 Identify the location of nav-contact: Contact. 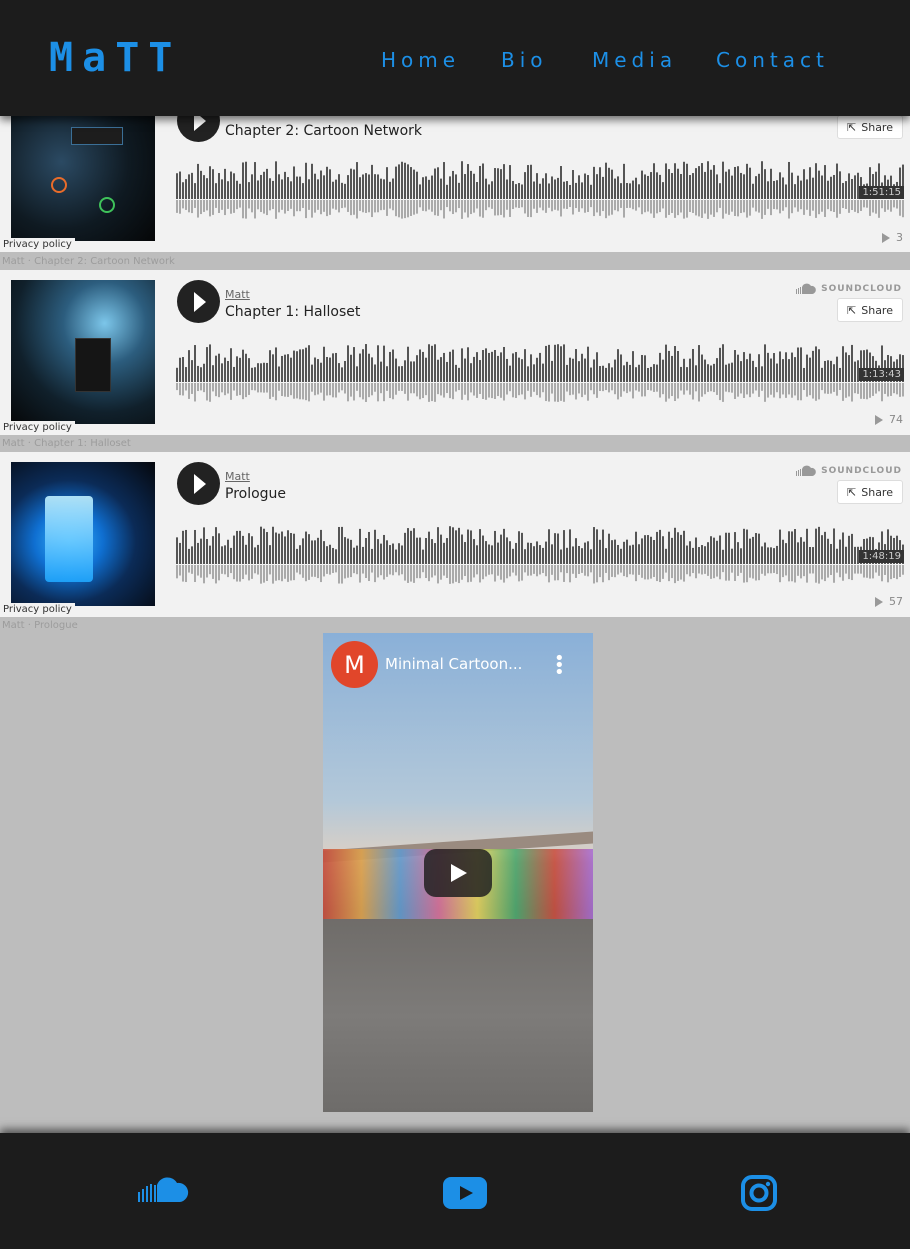
(772, 60).